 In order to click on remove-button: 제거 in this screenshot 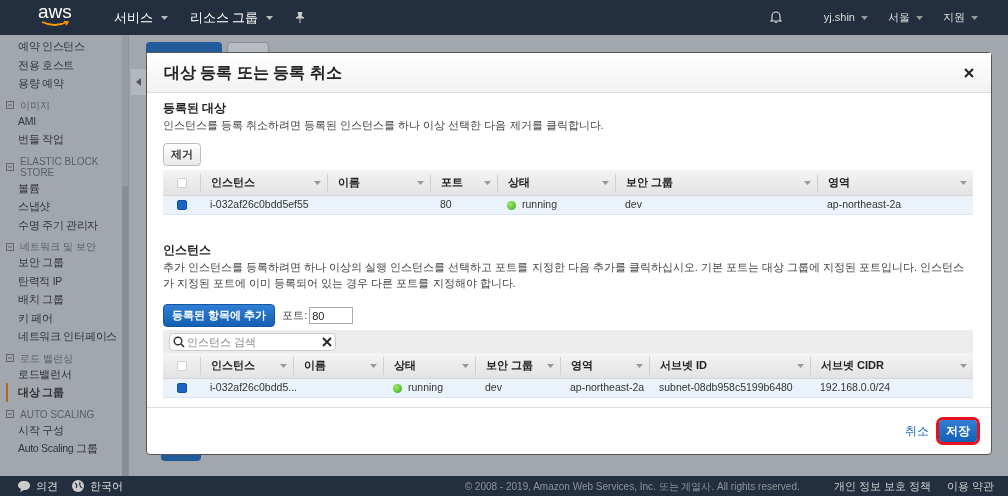, I will do `click(182, 154)`.